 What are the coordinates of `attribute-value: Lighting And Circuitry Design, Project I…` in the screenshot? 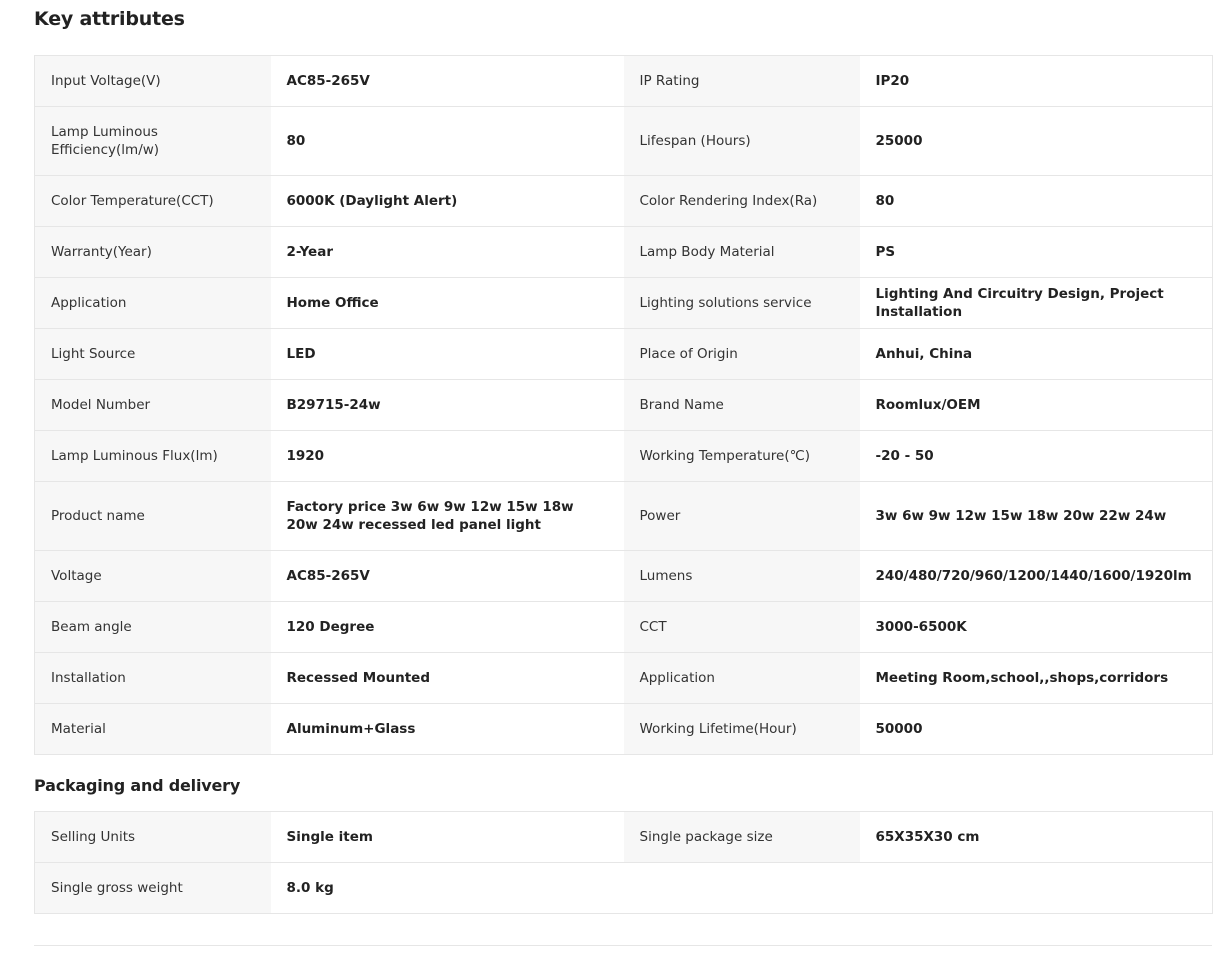 It's located at (1036, 303).